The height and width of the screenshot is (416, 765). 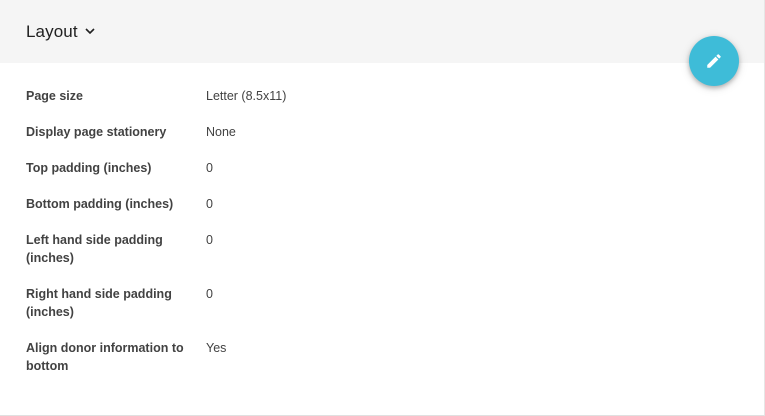 I want to click on setting-row-page-size: Page size Letter (8.5x11), so click(x=346, y=96).